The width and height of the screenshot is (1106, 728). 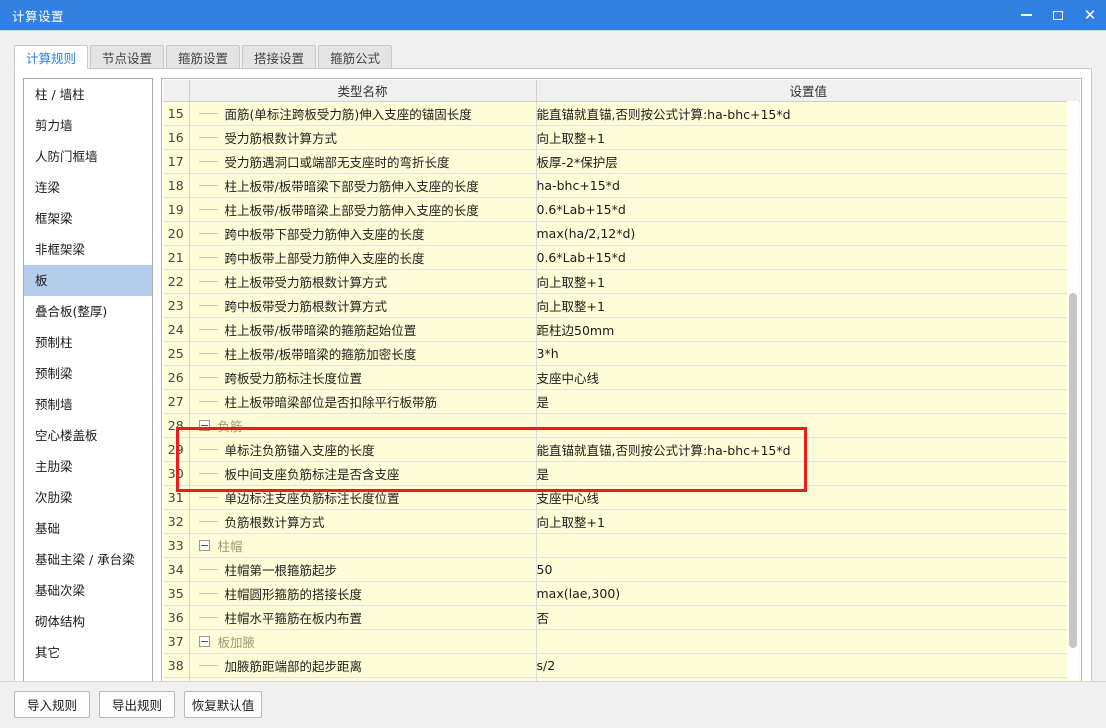 I want to click on sidebar-item-9: 预制柱, so click(x=88, y=342).